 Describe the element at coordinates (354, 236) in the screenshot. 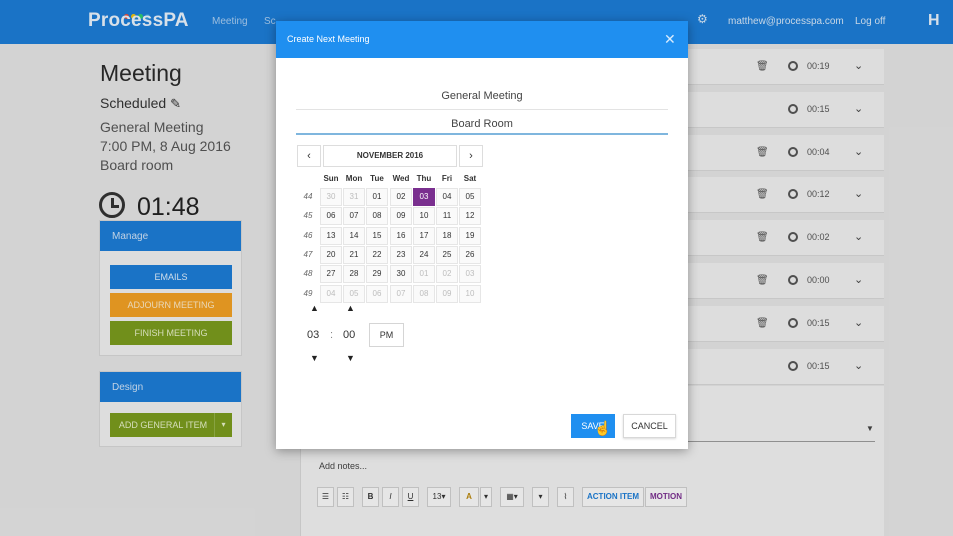

I see `calendar-day: 14` at that location.